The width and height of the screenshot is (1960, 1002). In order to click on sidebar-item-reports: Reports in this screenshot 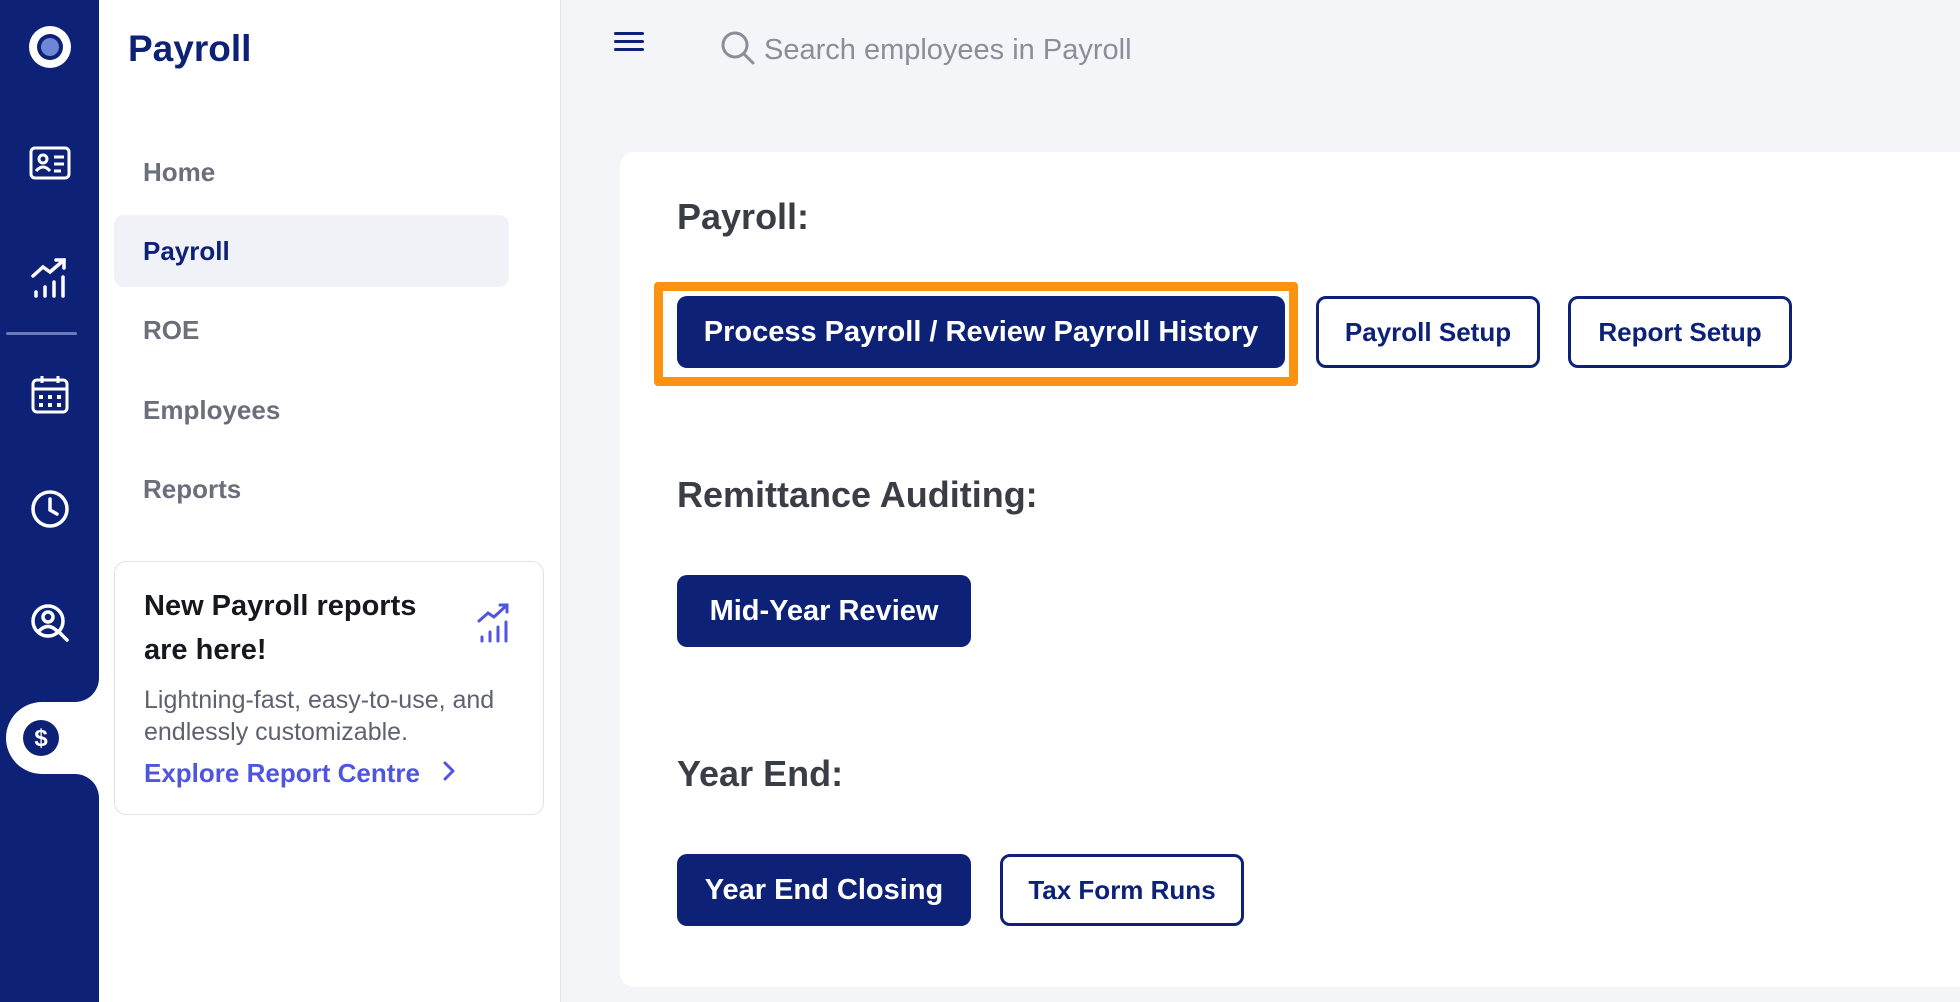, I will do `click(311, 489)`.